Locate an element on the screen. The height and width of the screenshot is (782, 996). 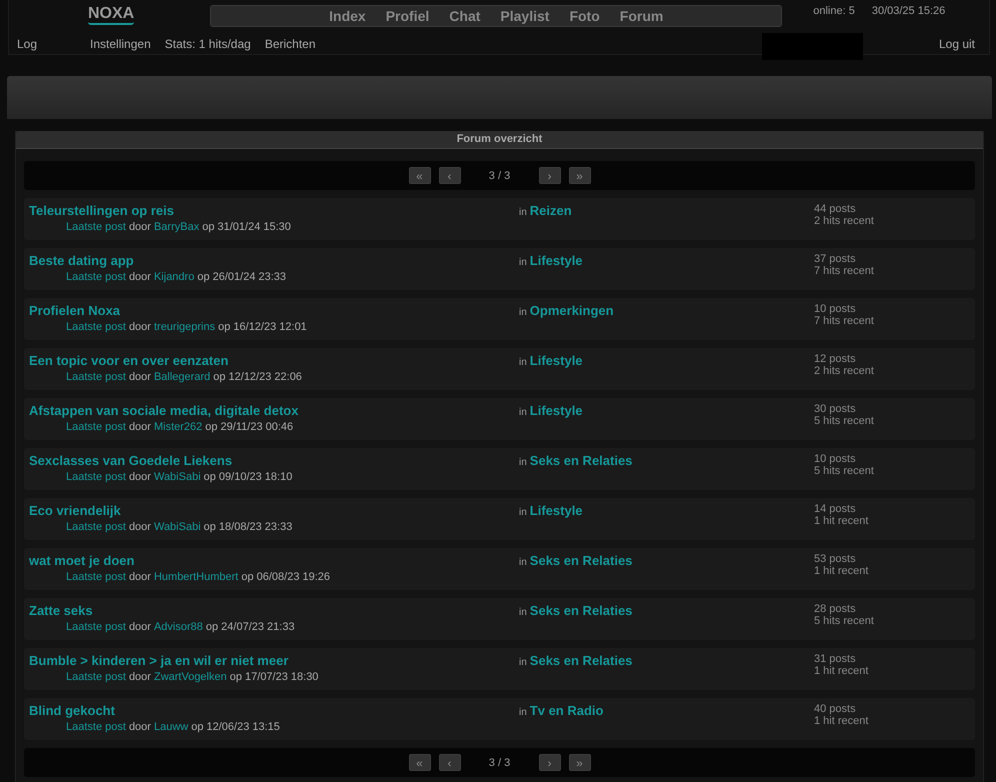
username-link: Advisor88 is located at coordinates (178, 627).